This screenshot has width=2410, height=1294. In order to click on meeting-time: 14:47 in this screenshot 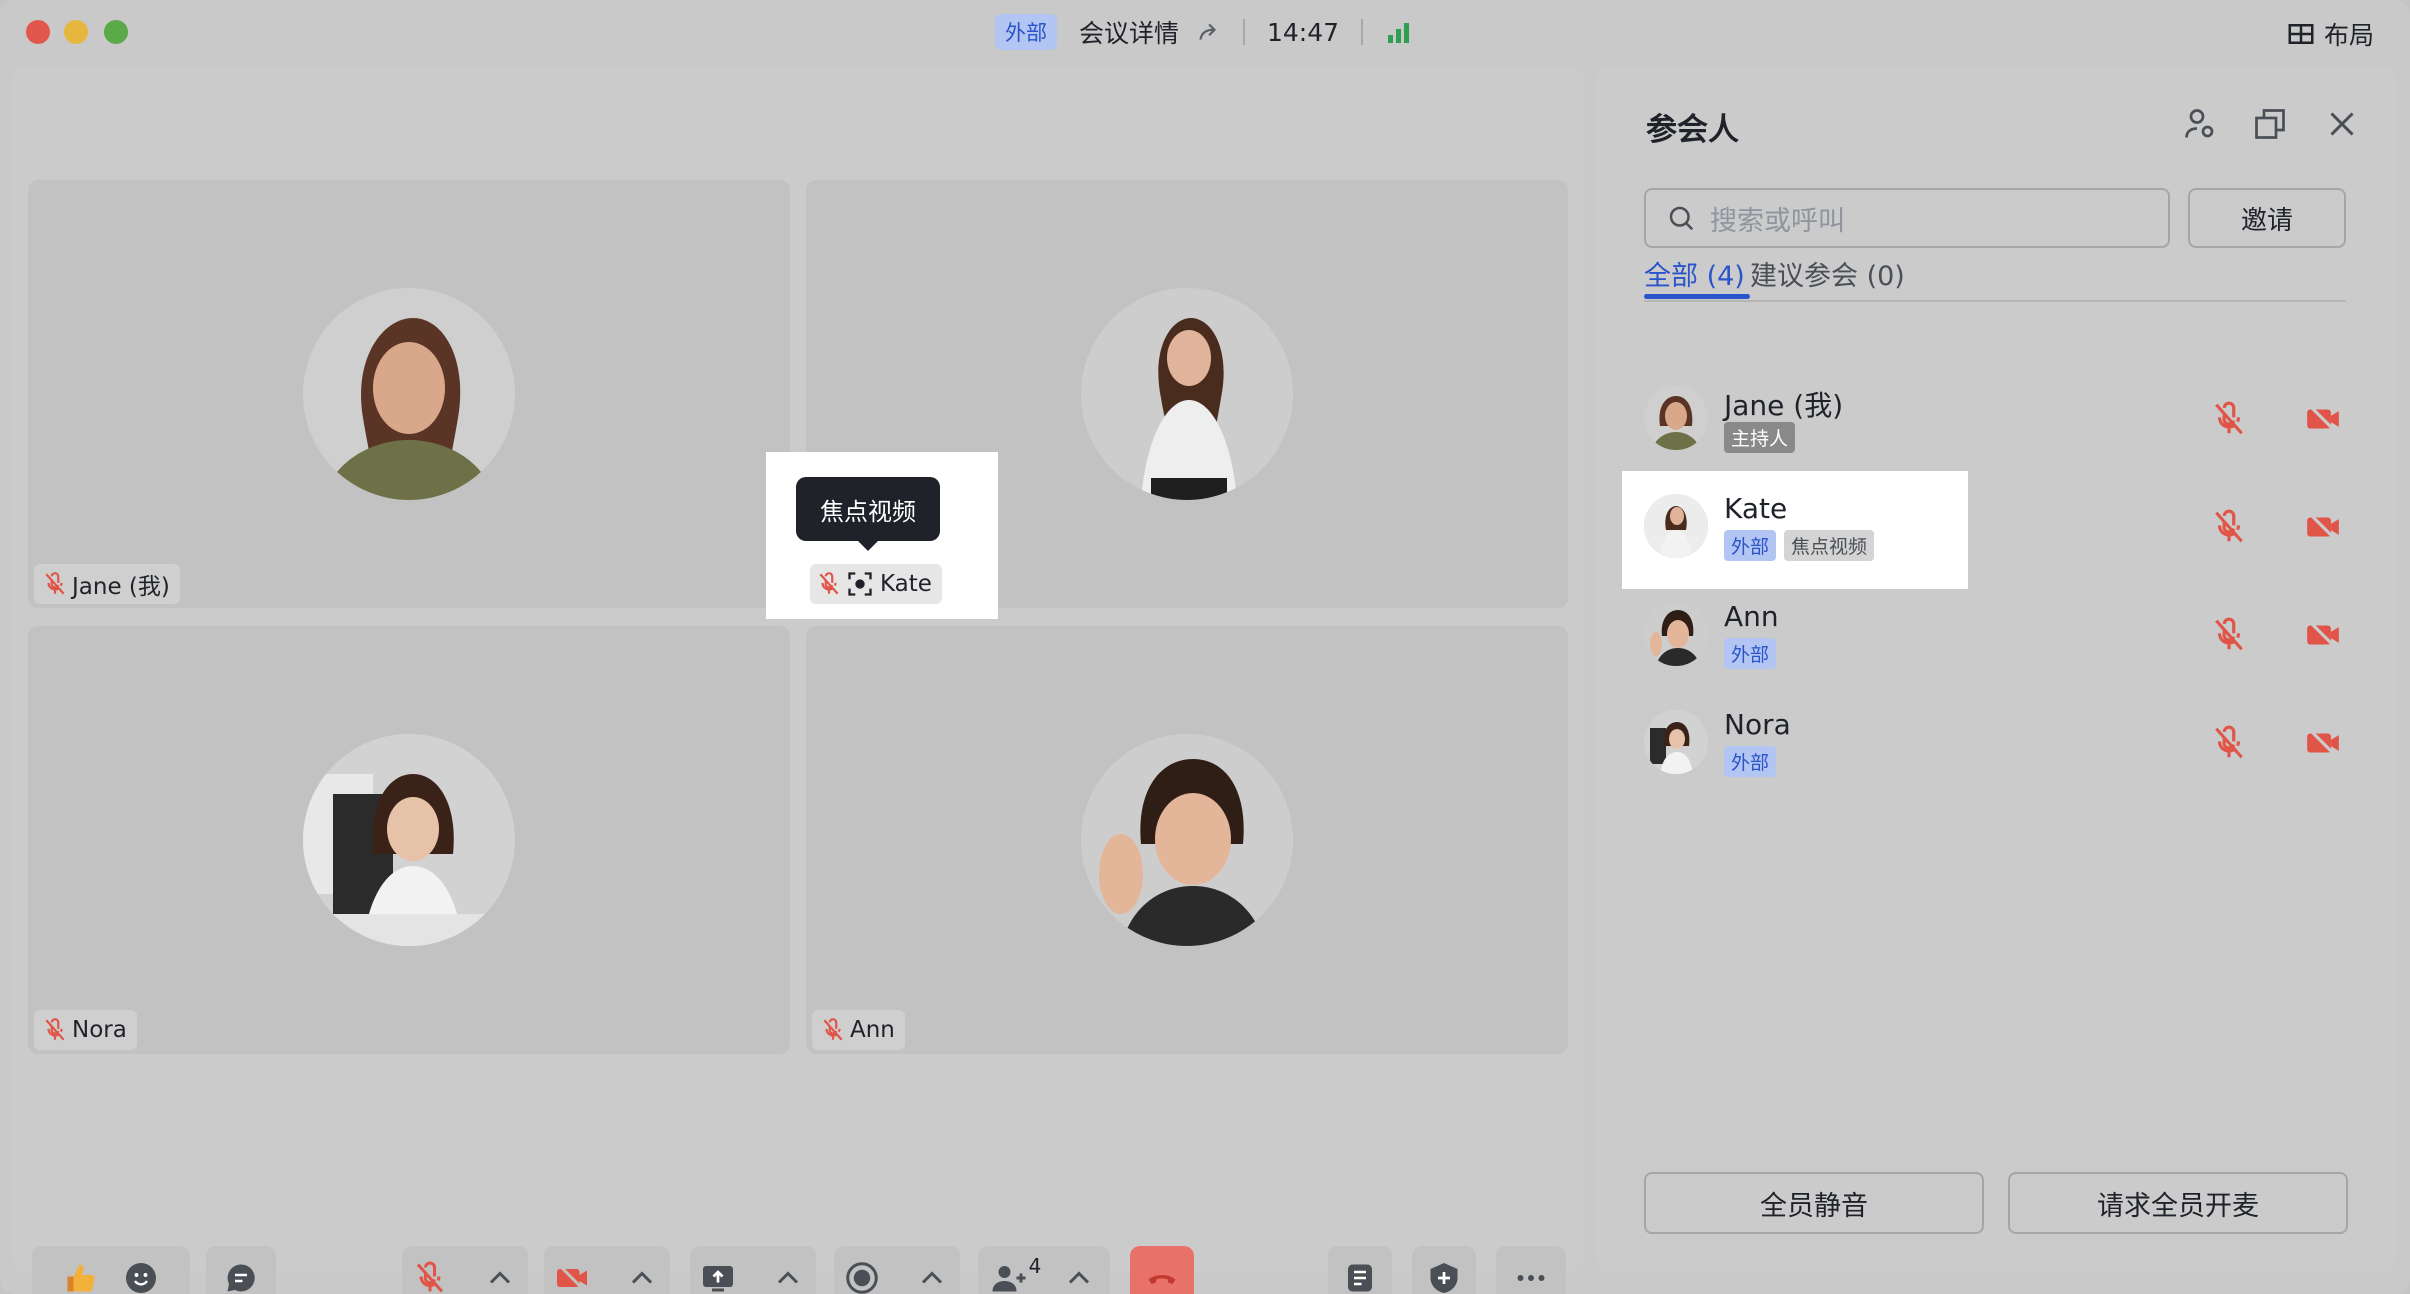, I will do `click(1303, 32)`.